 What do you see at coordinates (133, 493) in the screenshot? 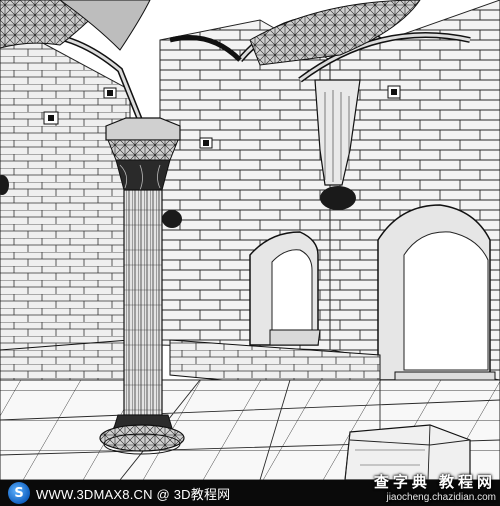
I see `footer-site-text: WWW.3DMAX8.CN @ 3D教程网` at bounding box center [133, 493].